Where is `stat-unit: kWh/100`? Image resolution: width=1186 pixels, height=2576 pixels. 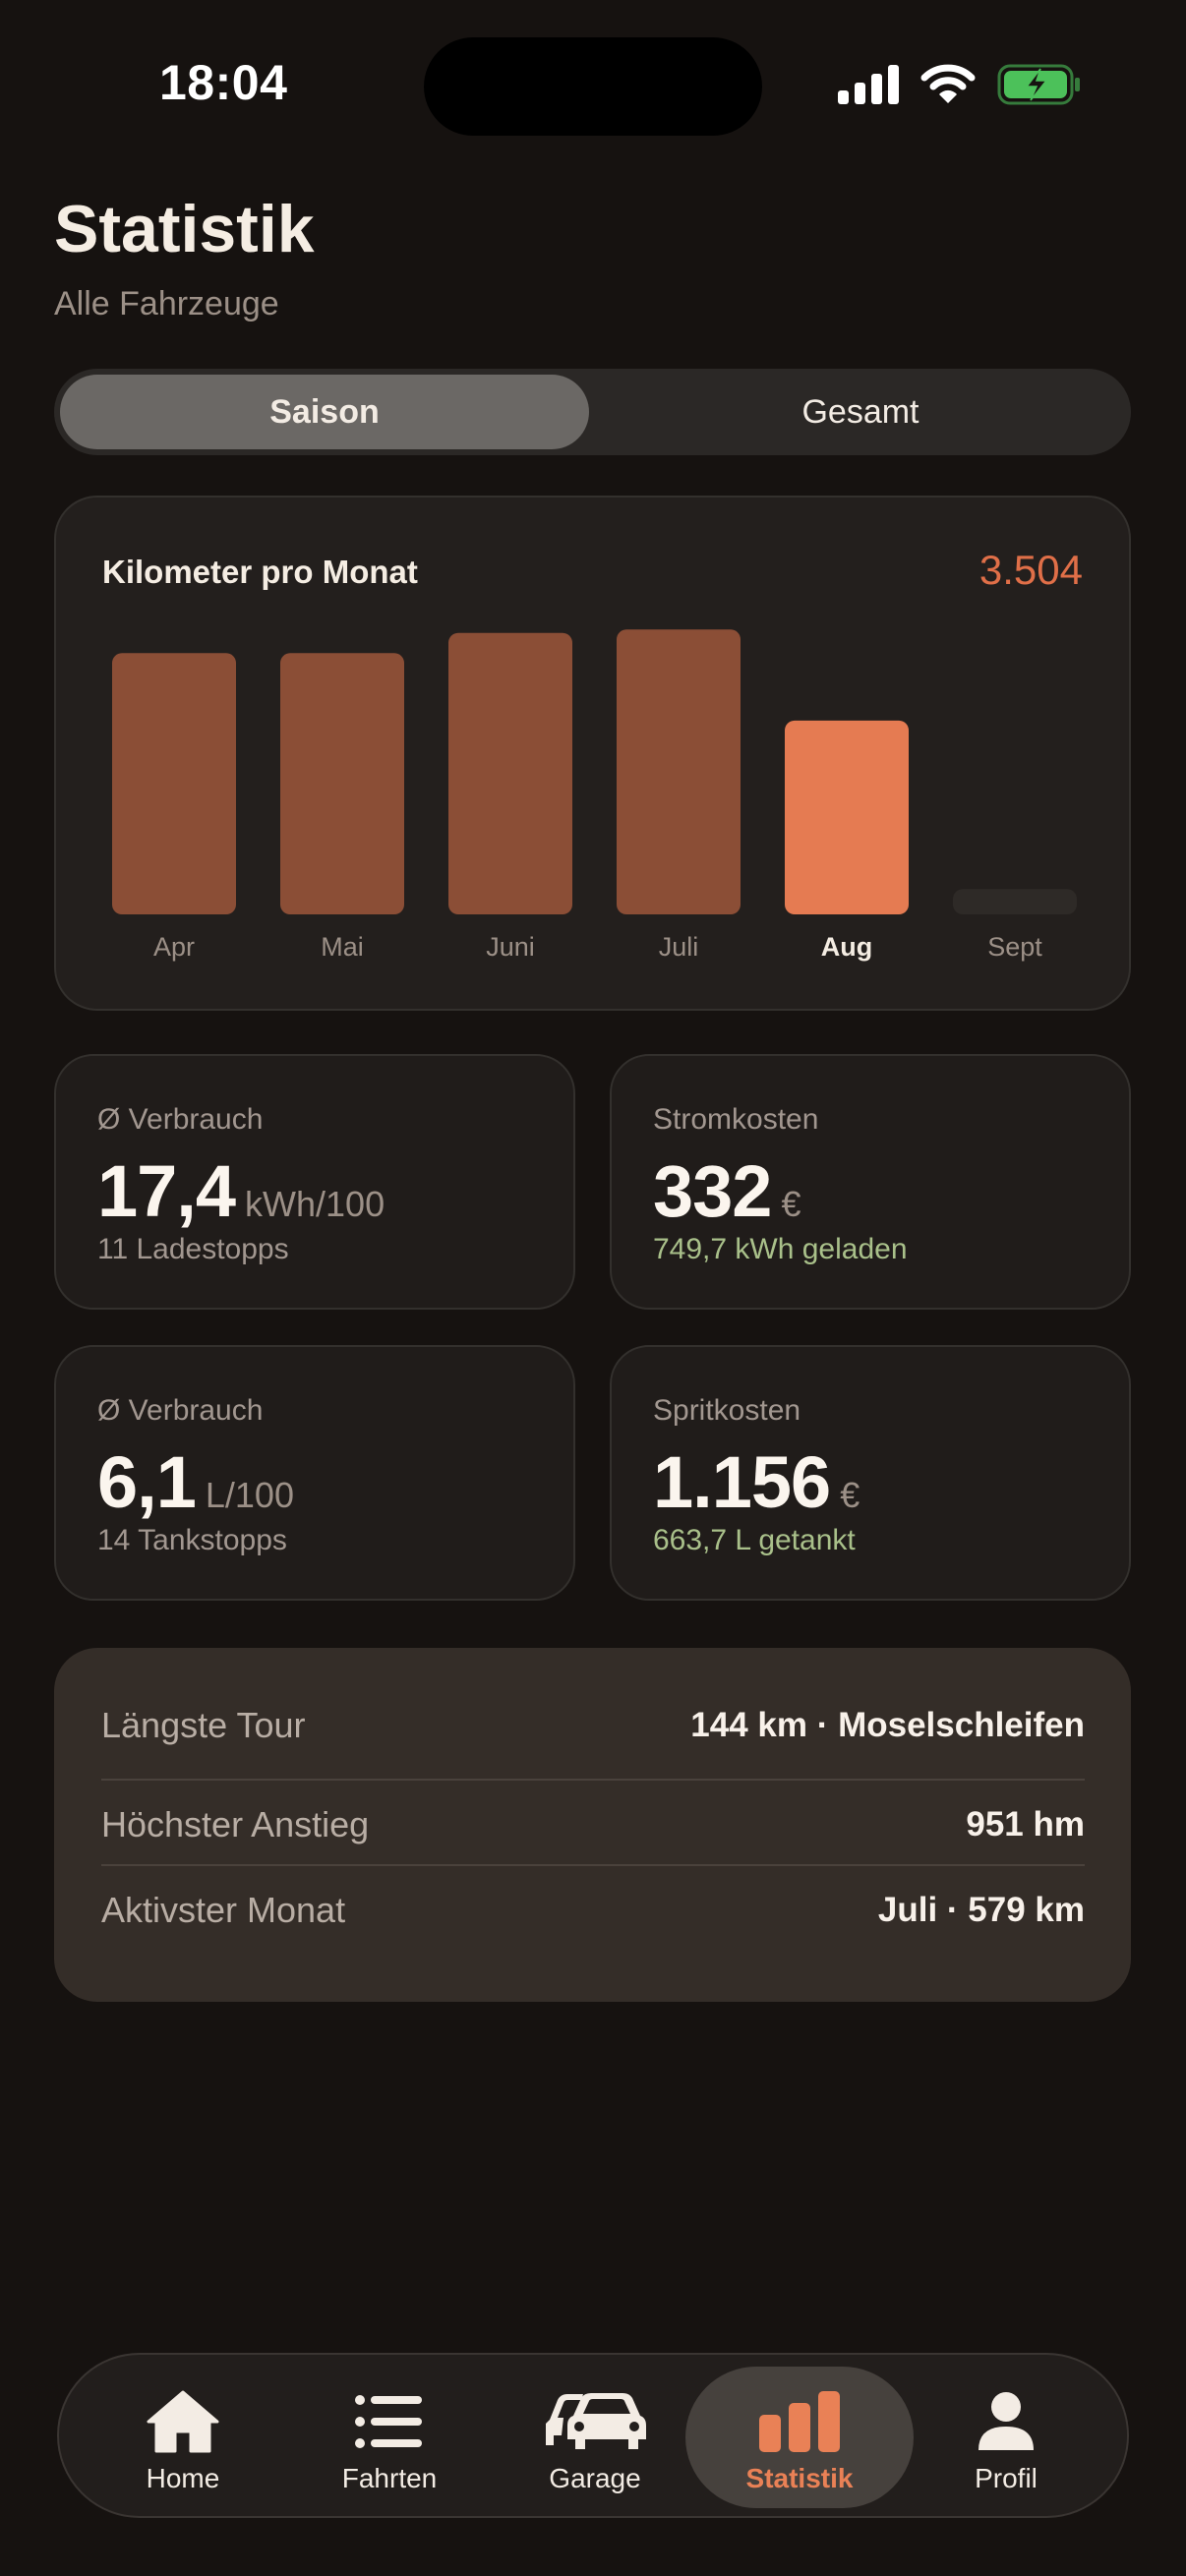
stat-unit: kWh/100 is located at coordinates (315, 1204).